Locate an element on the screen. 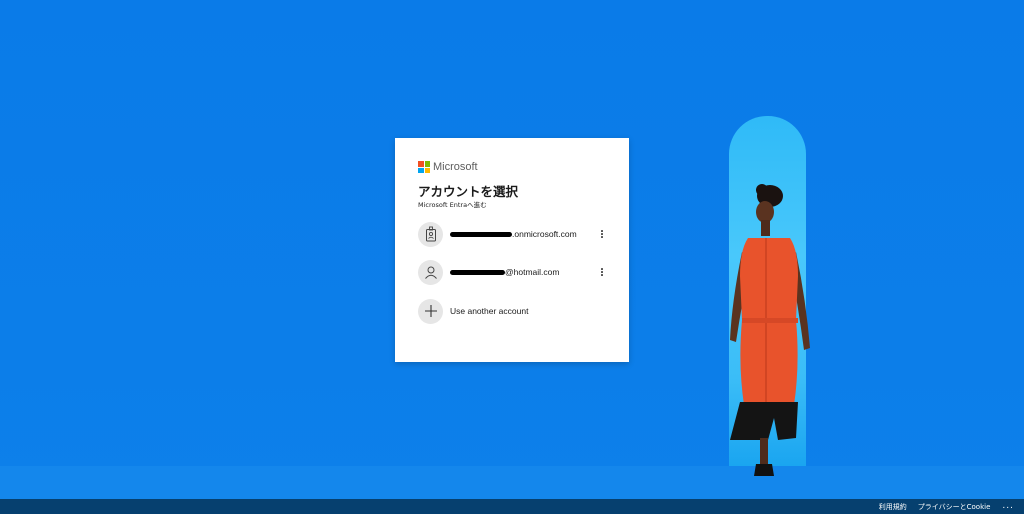 The image size is (1024, 514). brand-name: Microsoft is located at coordinates (455, 167).